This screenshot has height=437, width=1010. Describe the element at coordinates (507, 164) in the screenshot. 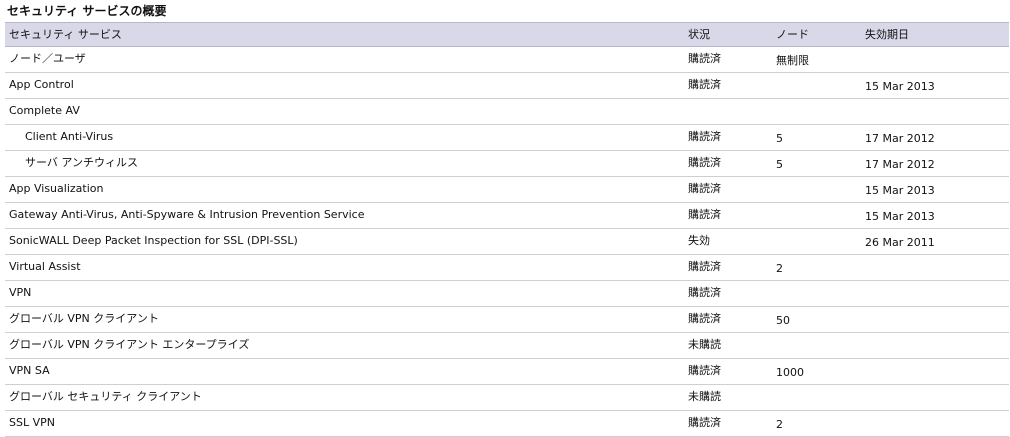

I see `table-row: サーバ アンチウィルス 購読済 5 17 Mar 2012` at that location.